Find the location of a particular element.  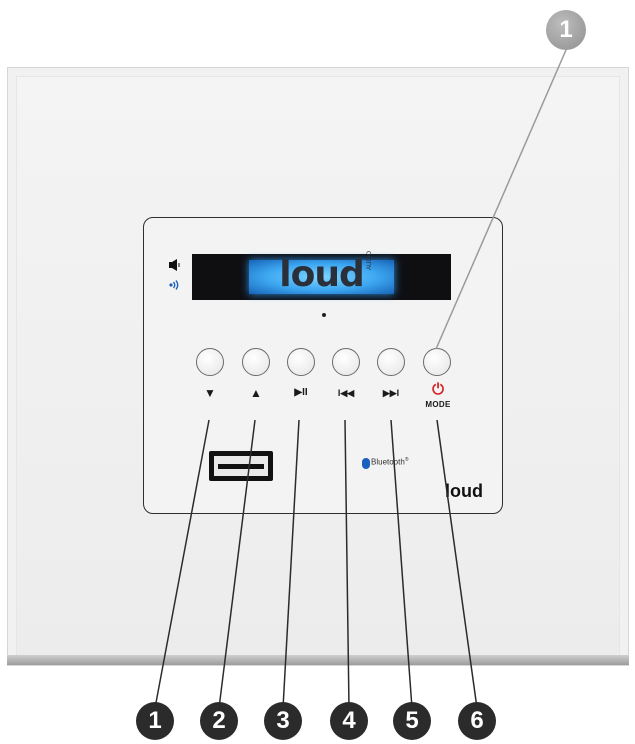

callout-badge-top: 1 is located at coordinates (566, 30).